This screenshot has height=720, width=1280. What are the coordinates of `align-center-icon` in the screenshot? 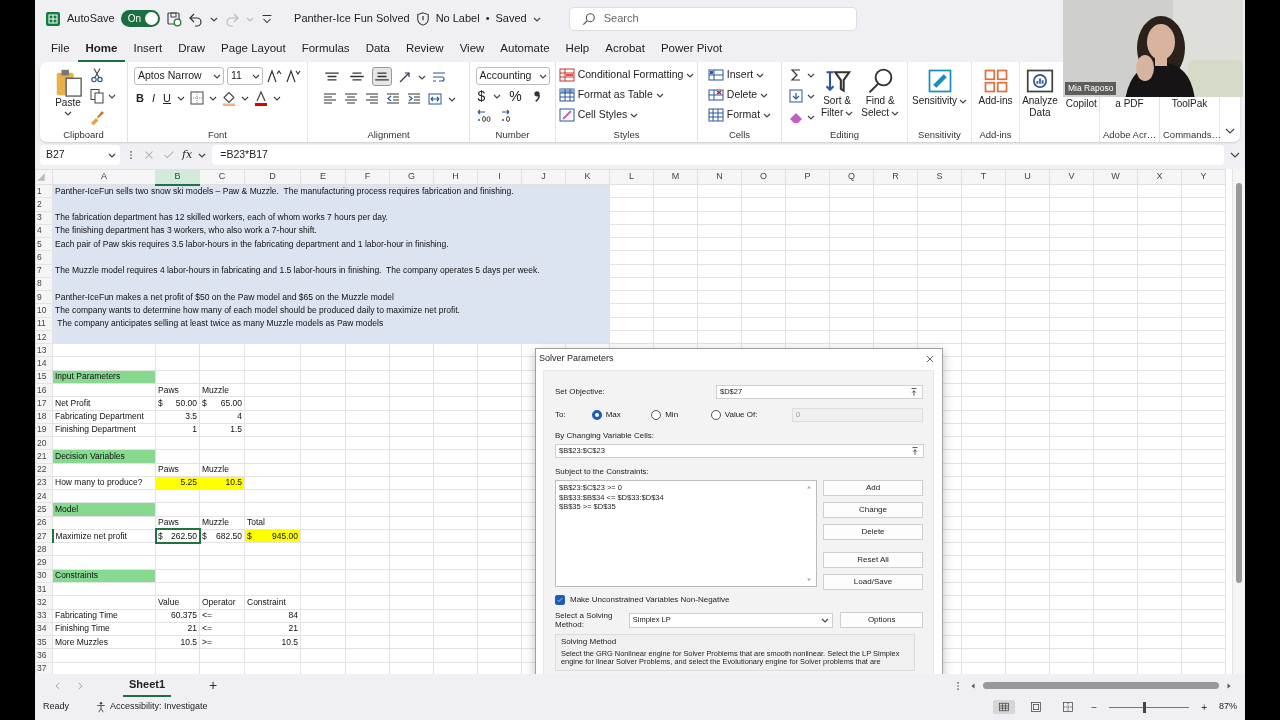 It's located at (350, 99).